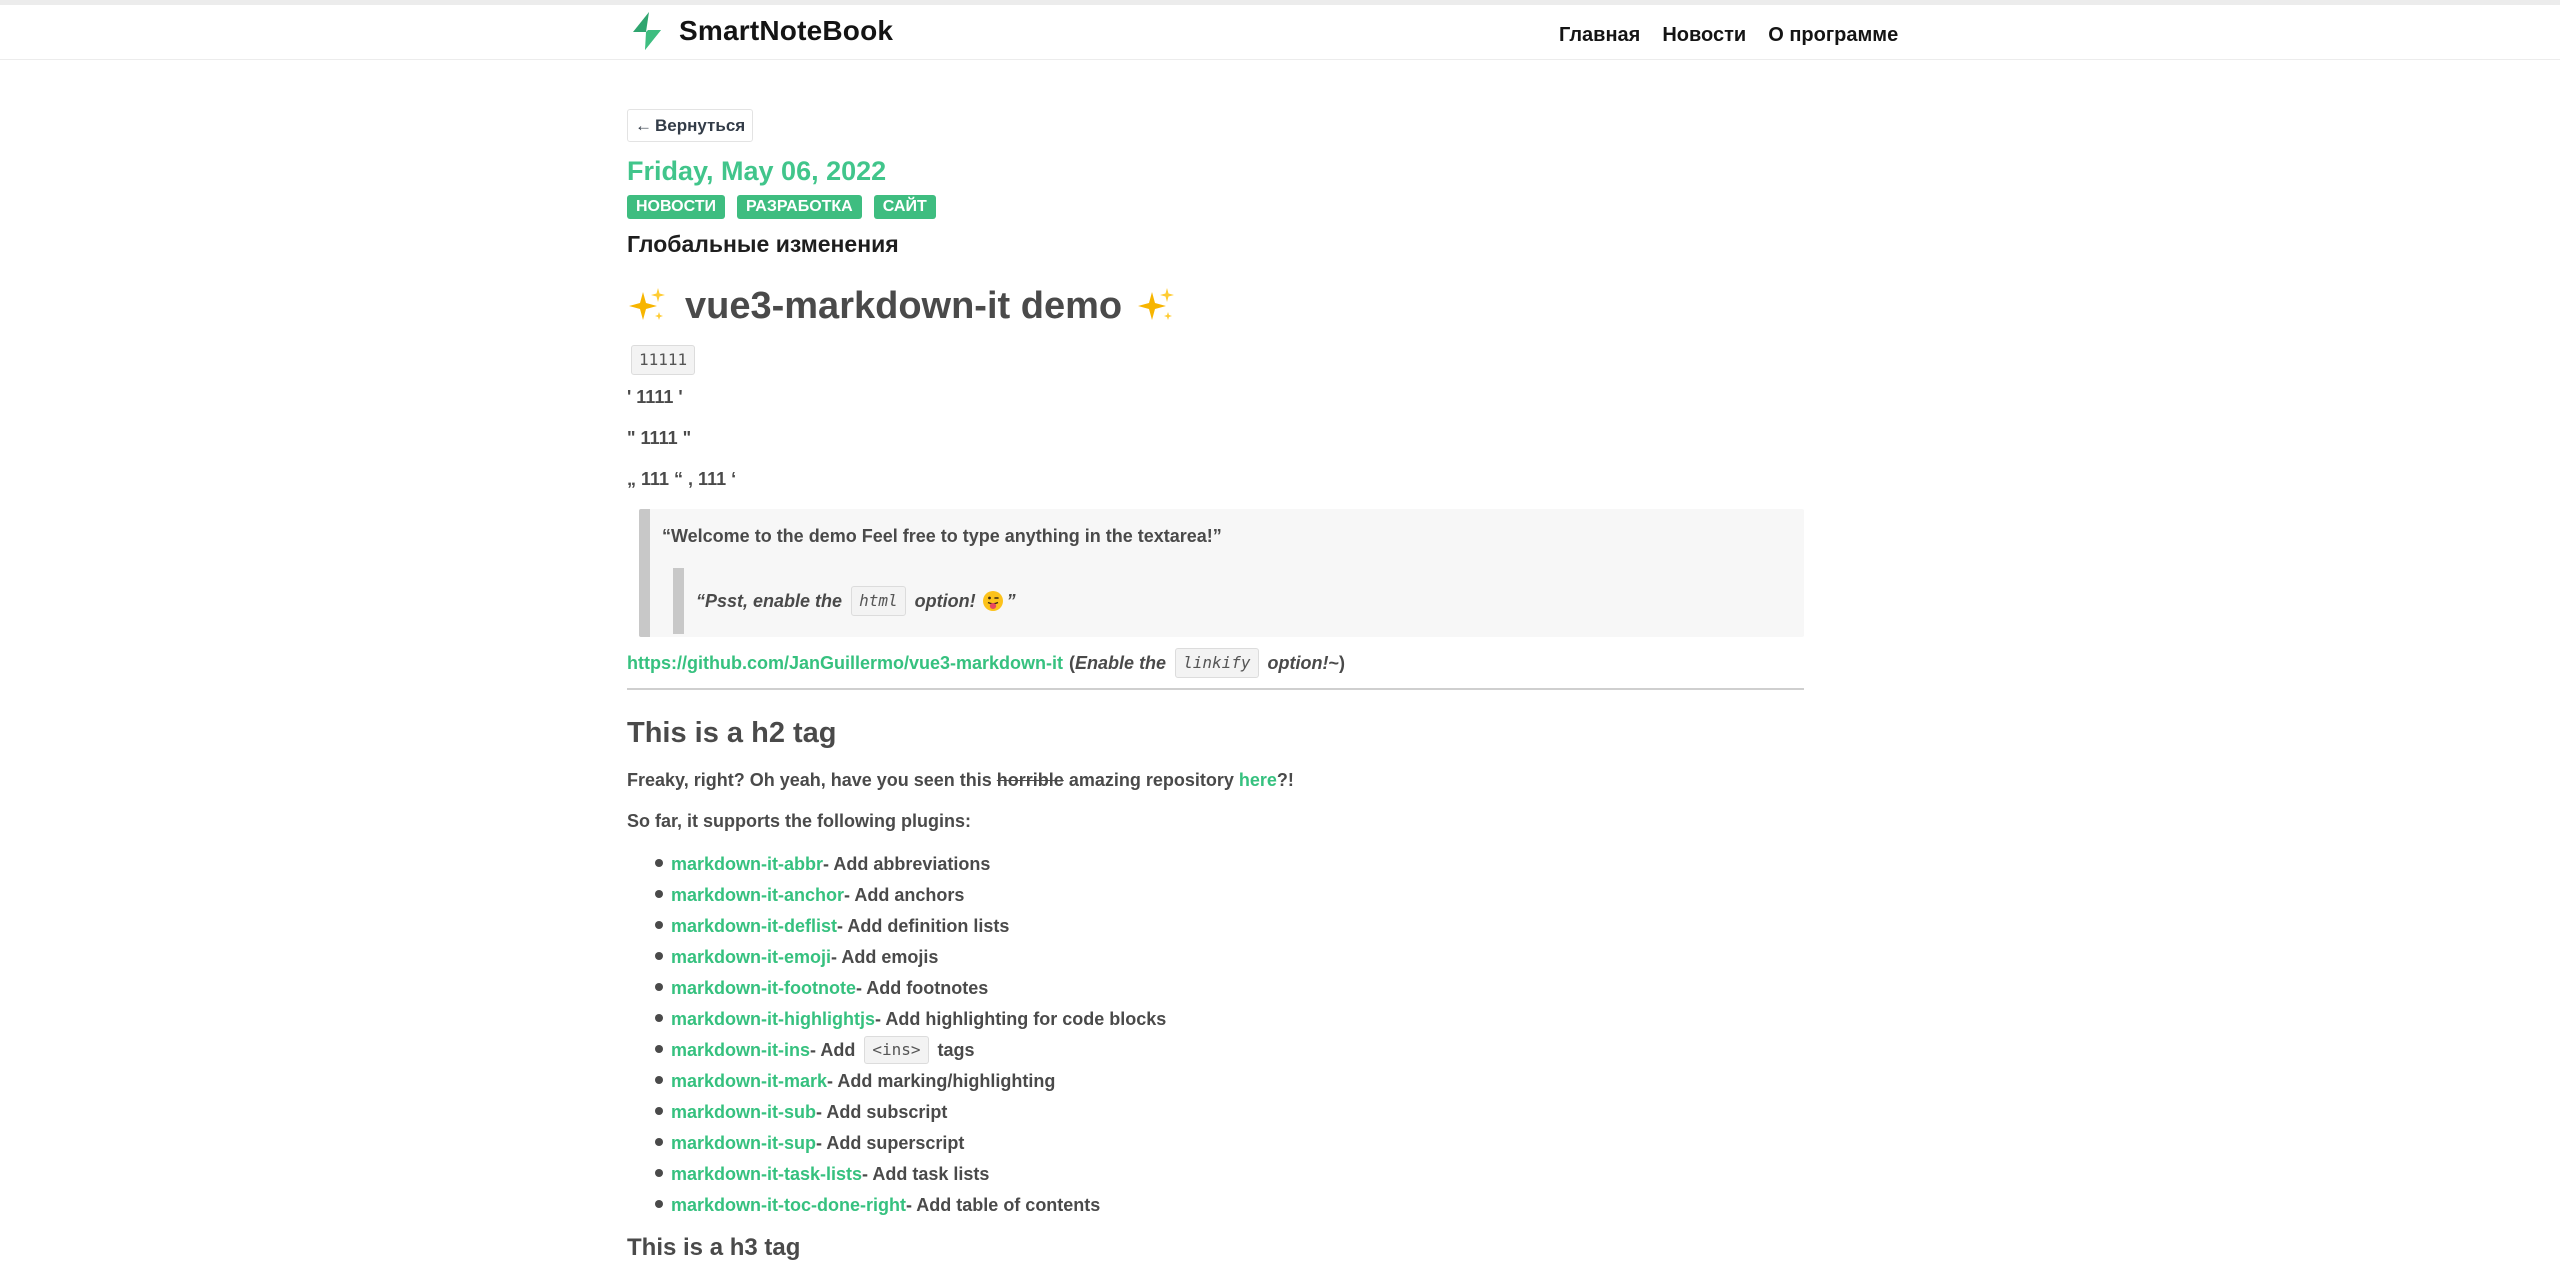 Image resolution: width=2560 pixels, height=1287 pixels. Describe the element at coordinates (907, 863) in the screenshot. I see `plugin-desc: - Add abbreviations` at that location.